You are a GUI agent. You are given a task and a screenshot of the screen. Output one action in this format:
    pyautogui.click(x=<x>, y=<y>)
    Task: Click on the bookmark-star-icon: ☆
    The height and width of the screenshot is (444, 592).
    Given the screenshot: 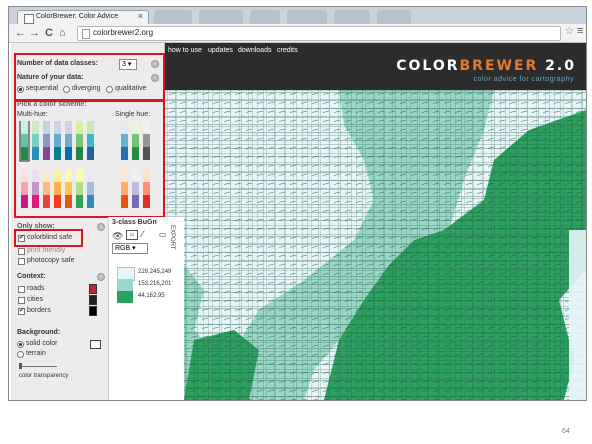 What is the action you would take?
    pyautogui.click(x=569, y=31)
    